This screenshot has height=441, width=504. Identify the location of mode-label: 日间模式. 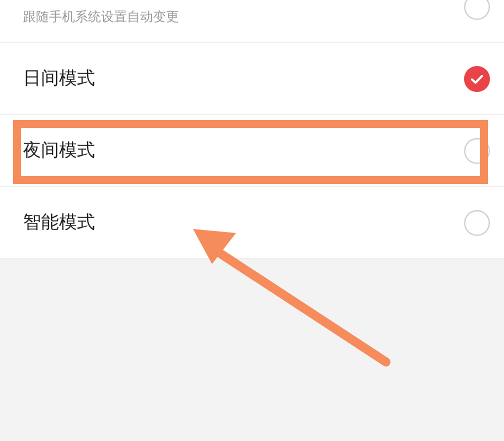
(59, 78).